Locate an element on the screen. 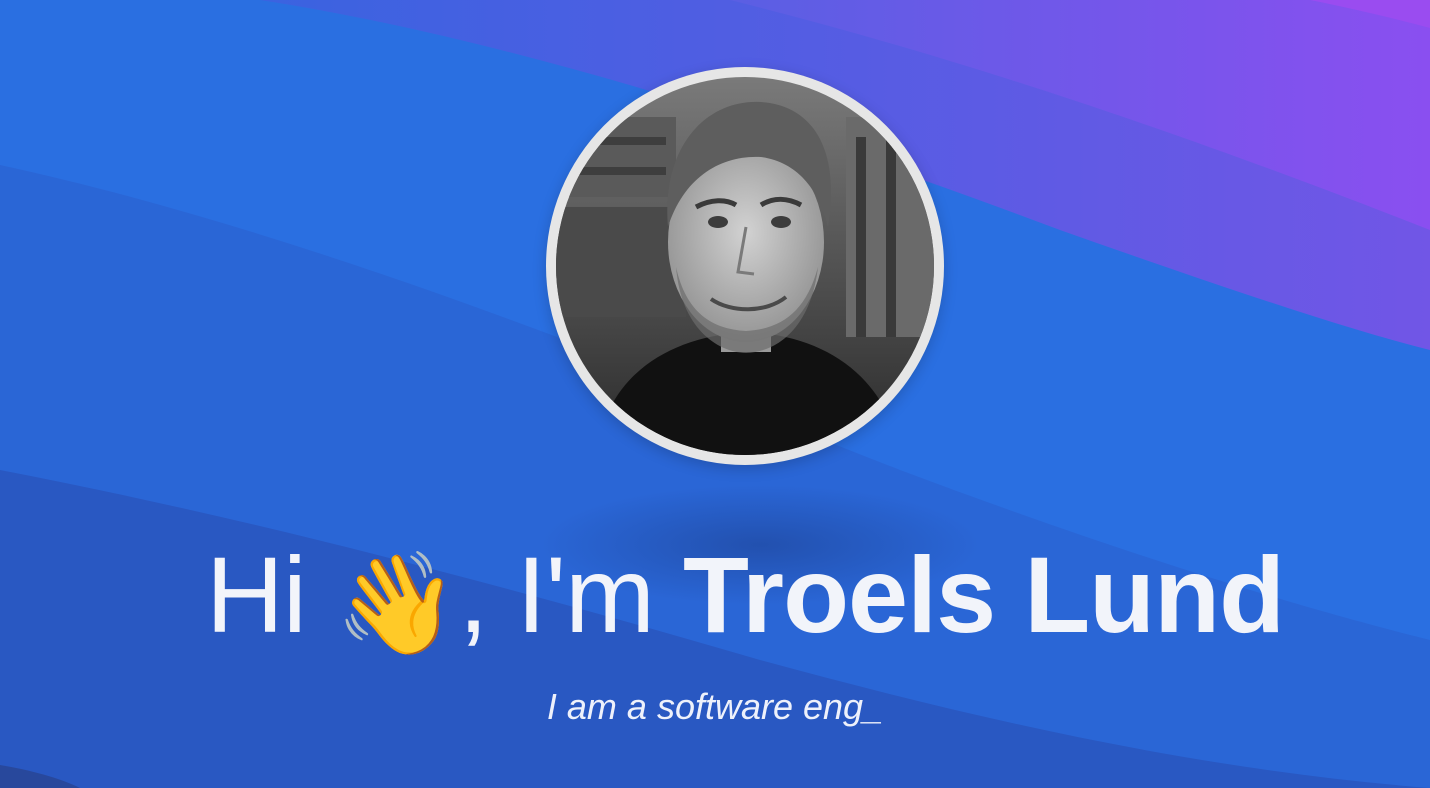  avatar is located at coordinates (745, 266).